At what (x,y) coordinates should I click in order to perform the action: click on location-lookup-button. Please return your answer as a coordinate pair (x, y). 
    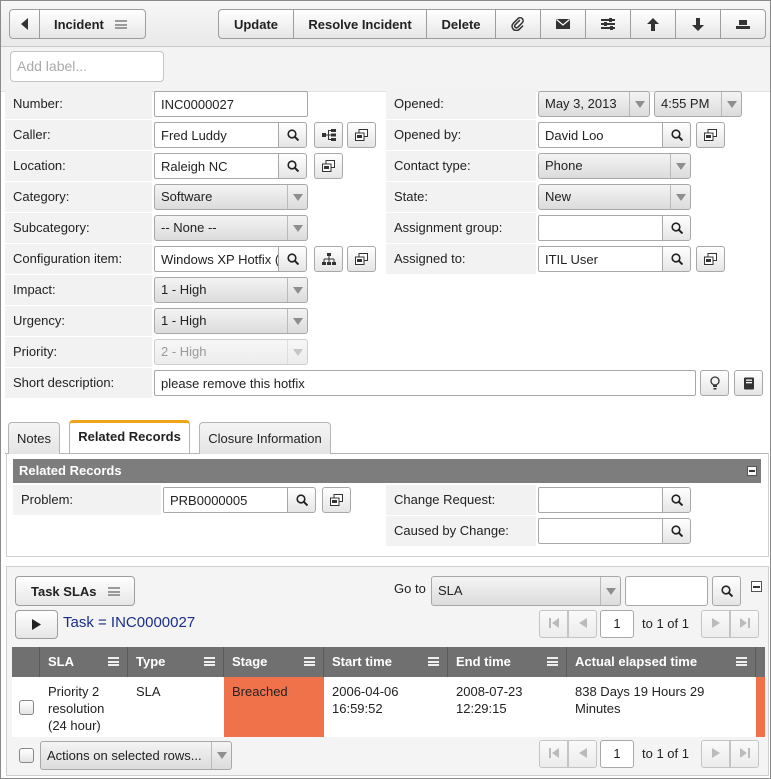
    Looking at the image, I should click on (292, 166).